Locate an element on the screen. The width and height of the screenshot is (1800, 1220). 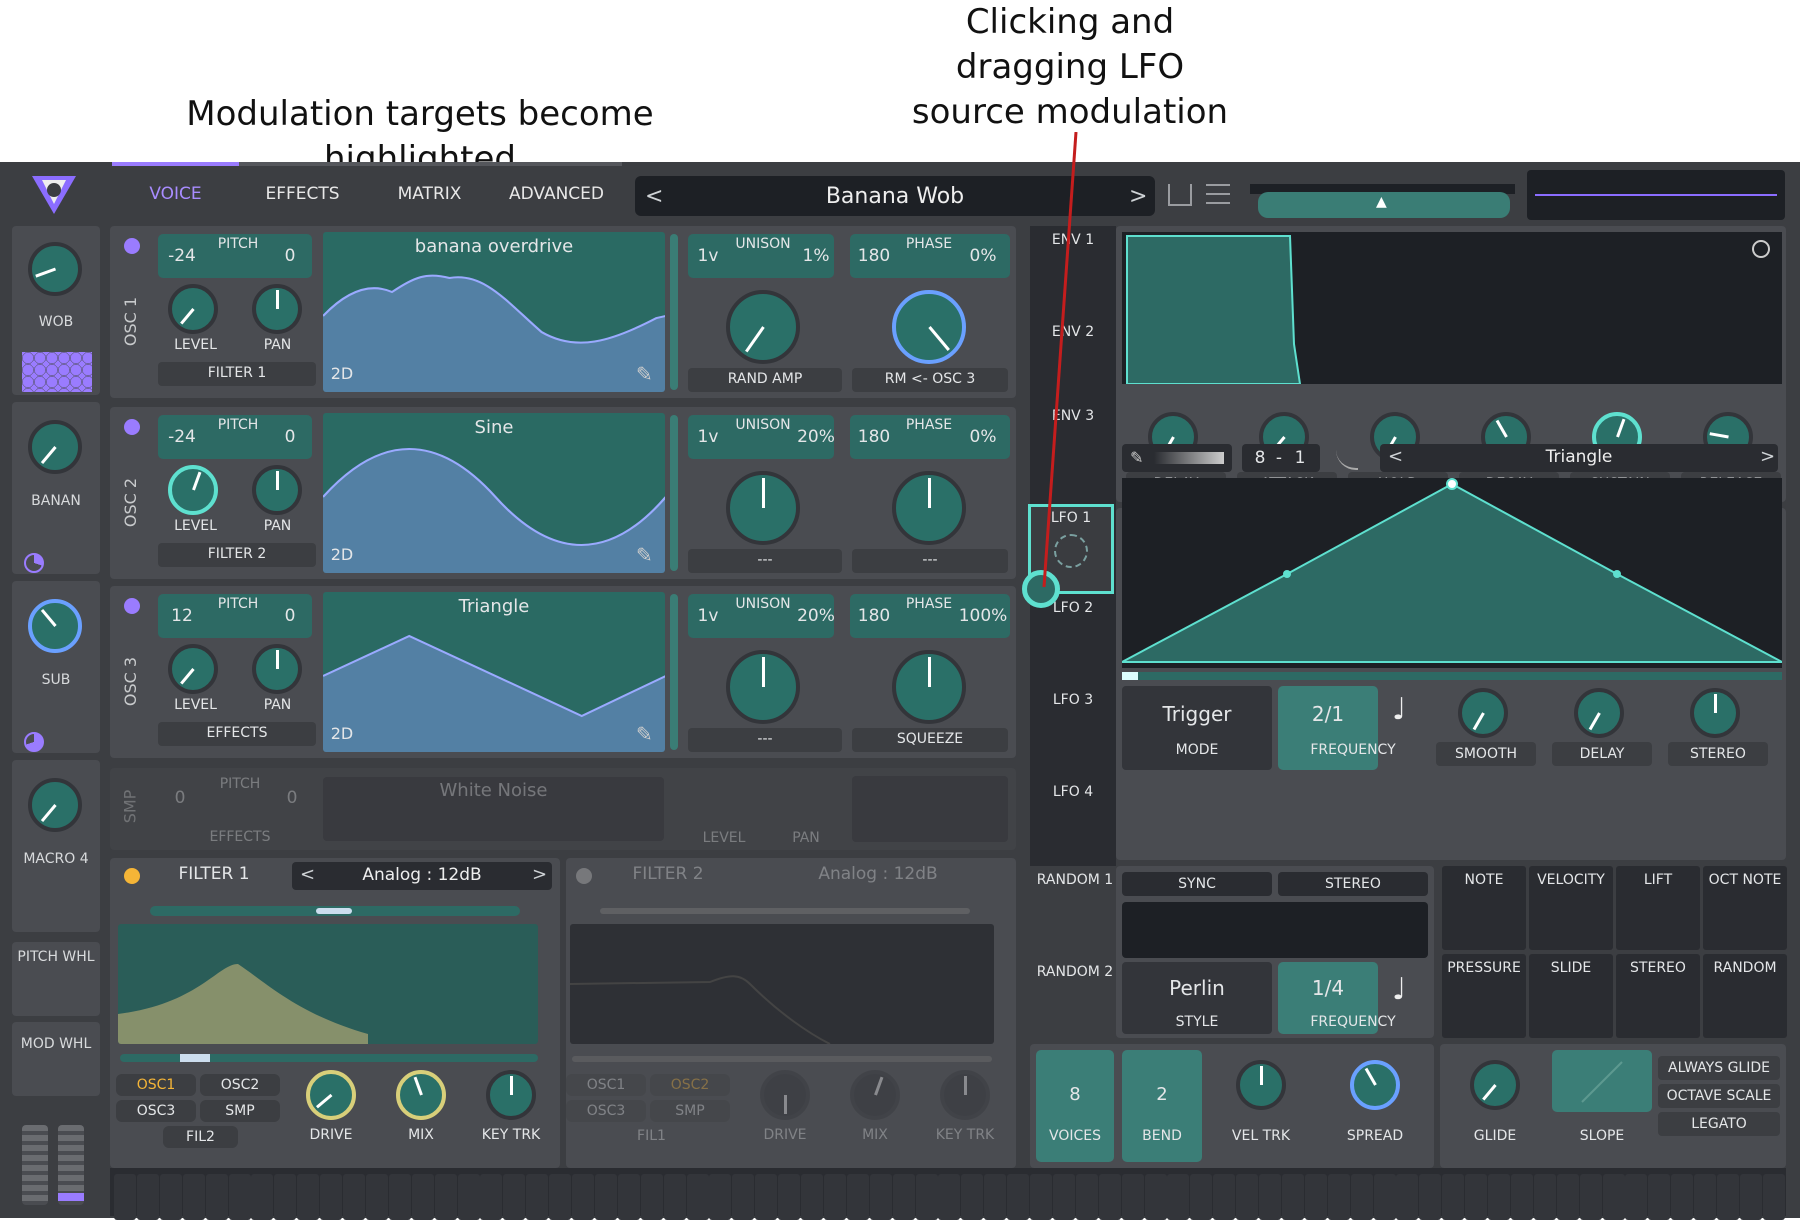
osc1-spectral-knob is located at coordinates (763, 327).